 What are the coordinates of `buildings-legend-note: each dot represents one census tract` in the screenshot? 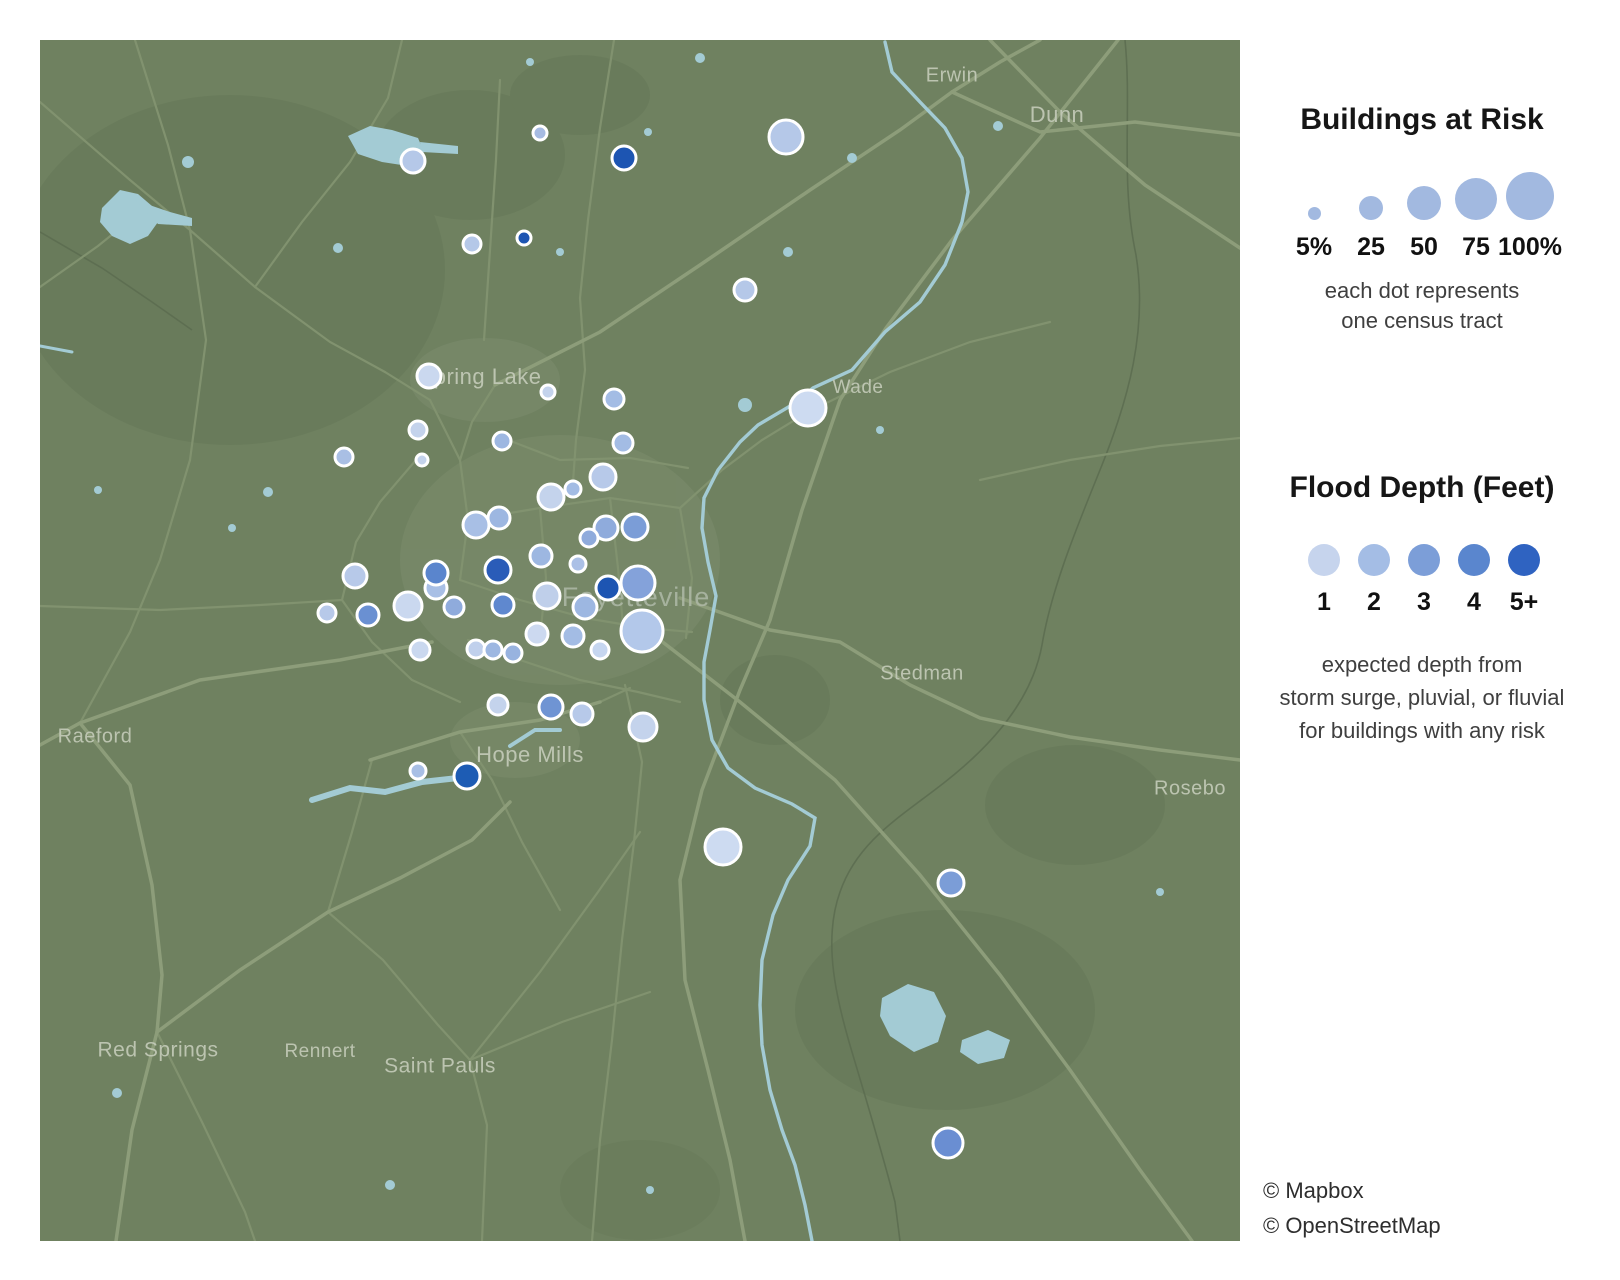 It's located at (1422, 306).